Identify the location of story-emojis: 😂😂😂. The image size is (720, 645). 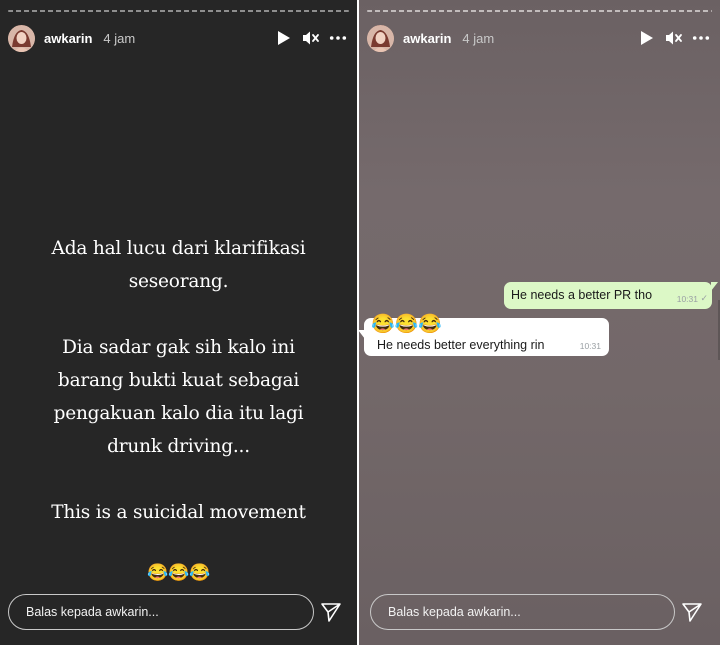
(178, 573).